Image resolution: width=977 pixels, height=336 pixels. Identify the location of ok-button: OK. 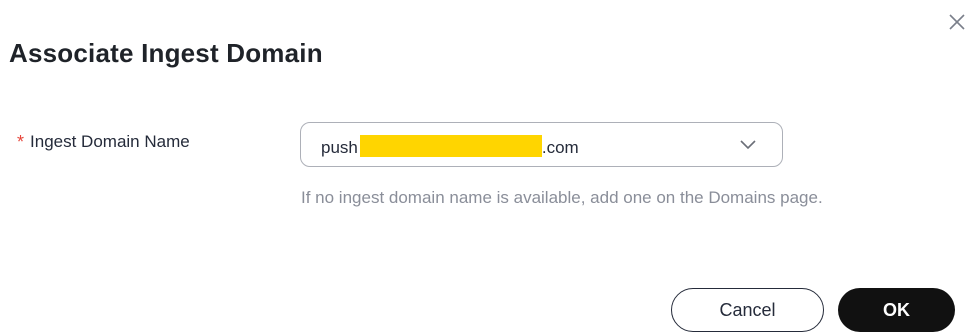
(896, 310).